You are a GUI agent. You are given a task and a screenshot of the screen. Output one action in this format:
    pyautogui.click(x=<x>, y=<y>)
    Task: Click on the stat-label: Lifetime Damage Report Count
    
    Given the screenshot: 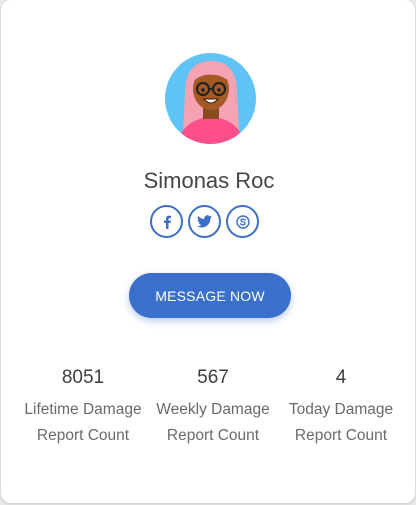 What is the action you would take?
    pyautogui.click(x=83, y=422)
    